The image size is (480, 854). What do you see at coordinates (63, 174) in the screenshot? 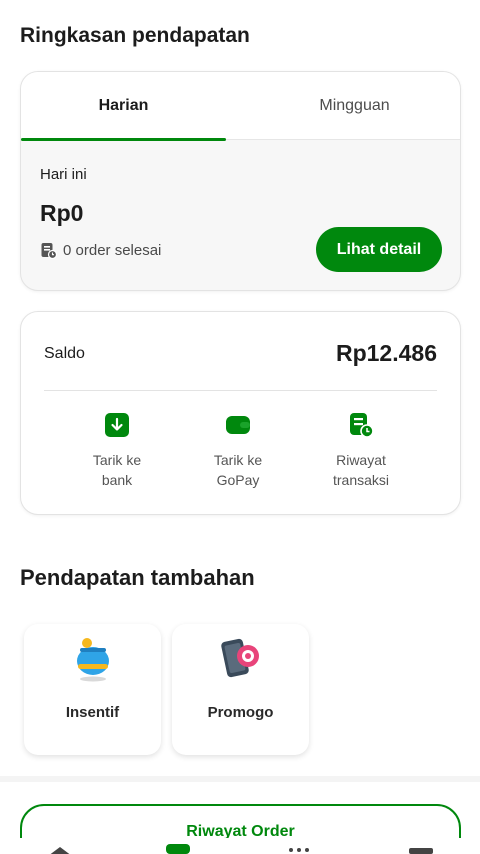
I see `today-label: Hari ini` at bounding box center [63, 174].